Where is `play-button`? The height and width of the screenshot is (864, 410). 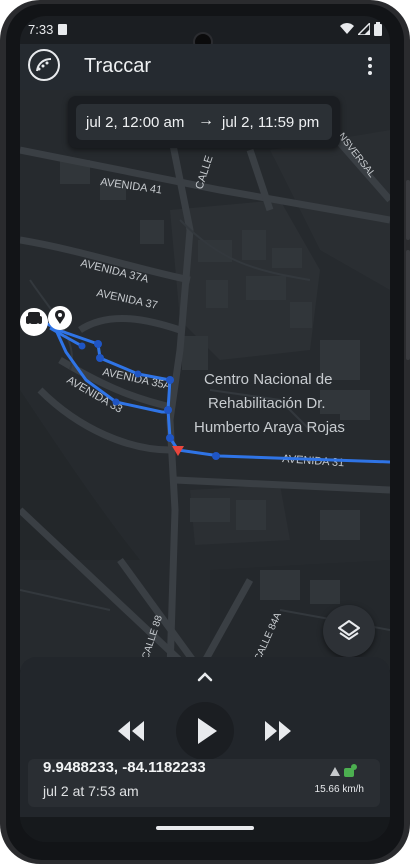 play-button is located at coordinates (205, 731).